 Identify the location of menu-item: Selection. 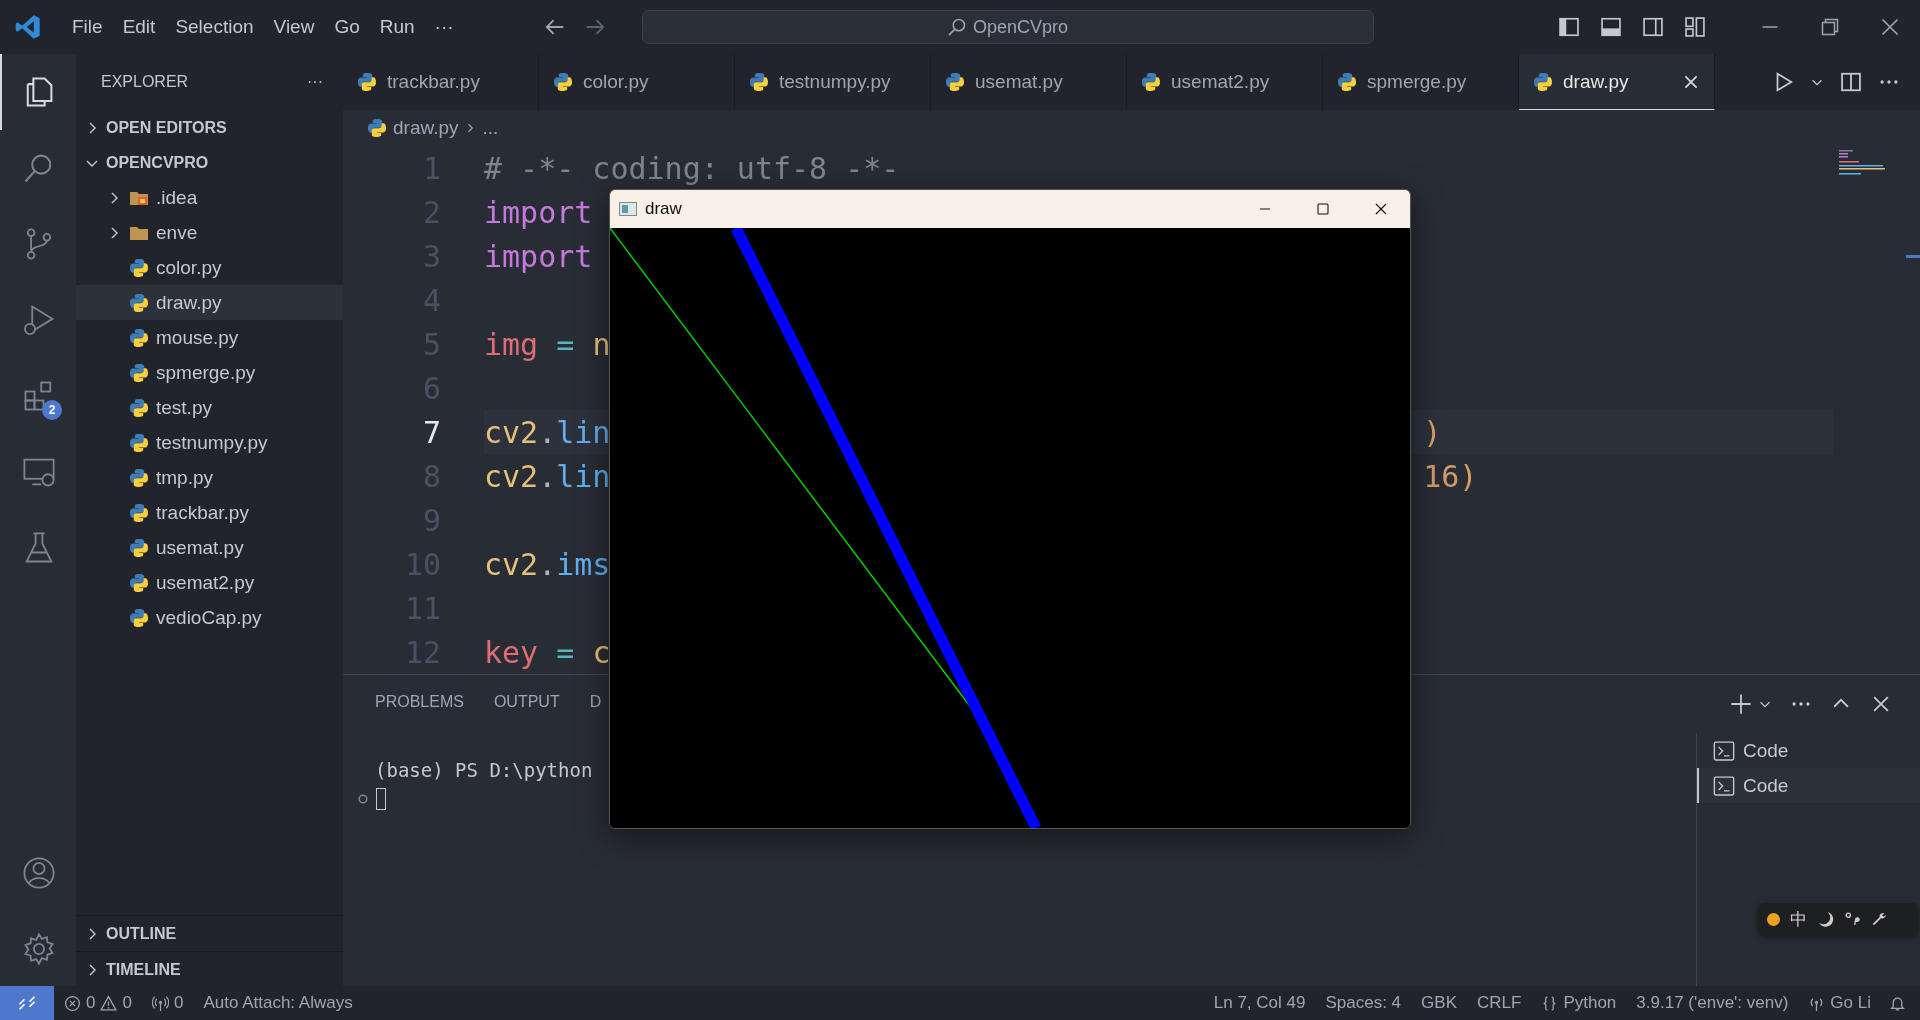
(214, 27).